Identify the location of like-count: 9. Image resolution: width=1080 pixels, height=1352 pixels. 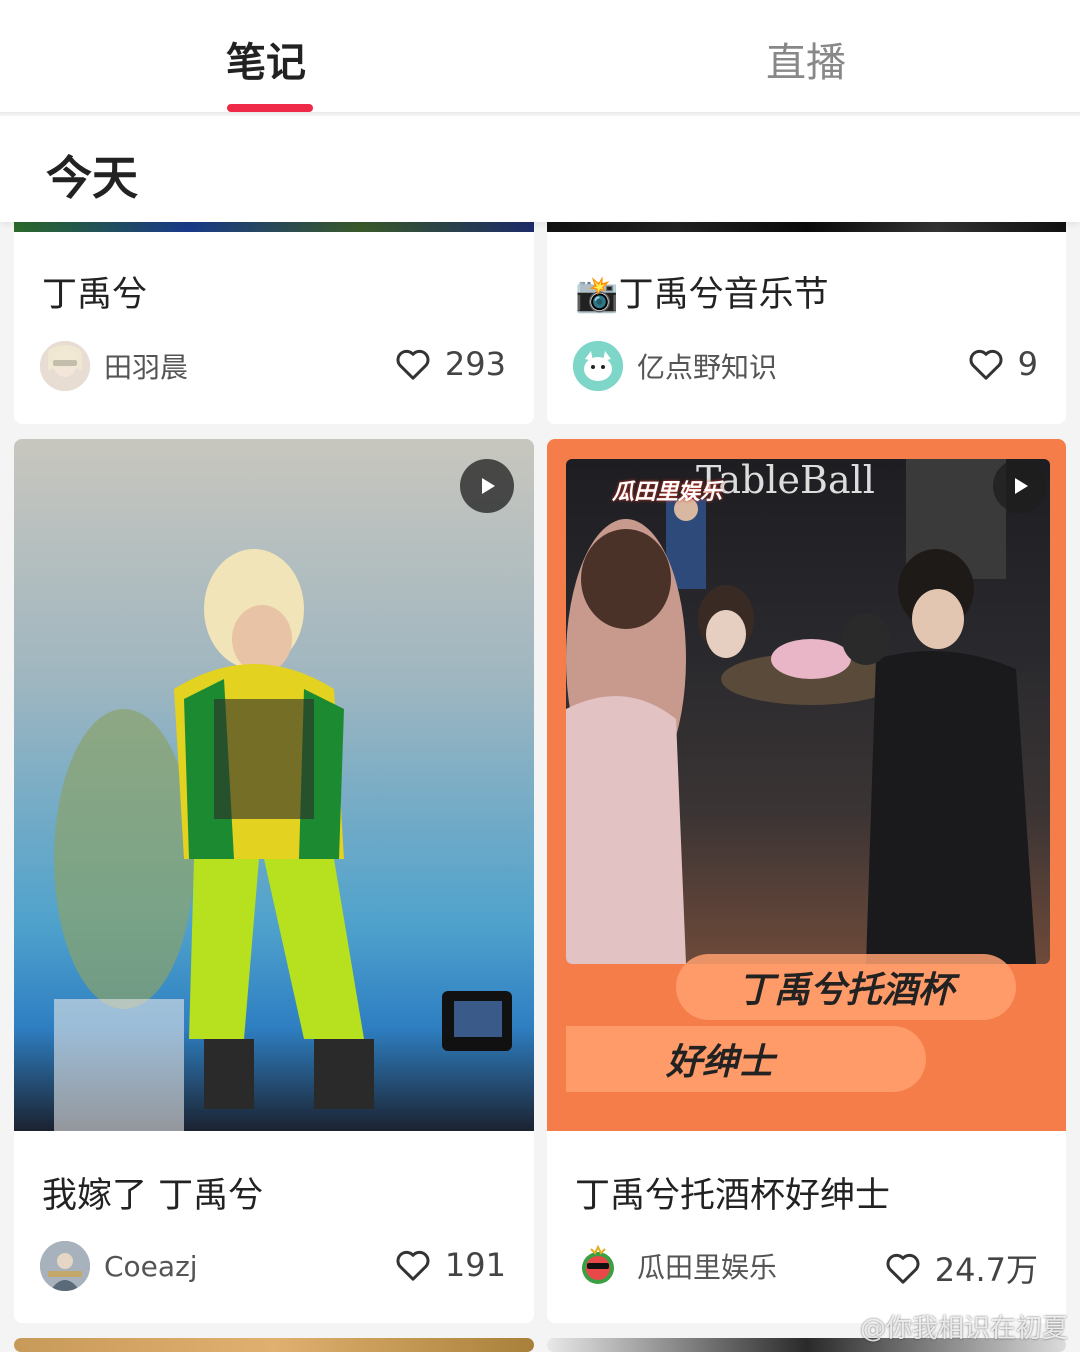
(1027, 364).